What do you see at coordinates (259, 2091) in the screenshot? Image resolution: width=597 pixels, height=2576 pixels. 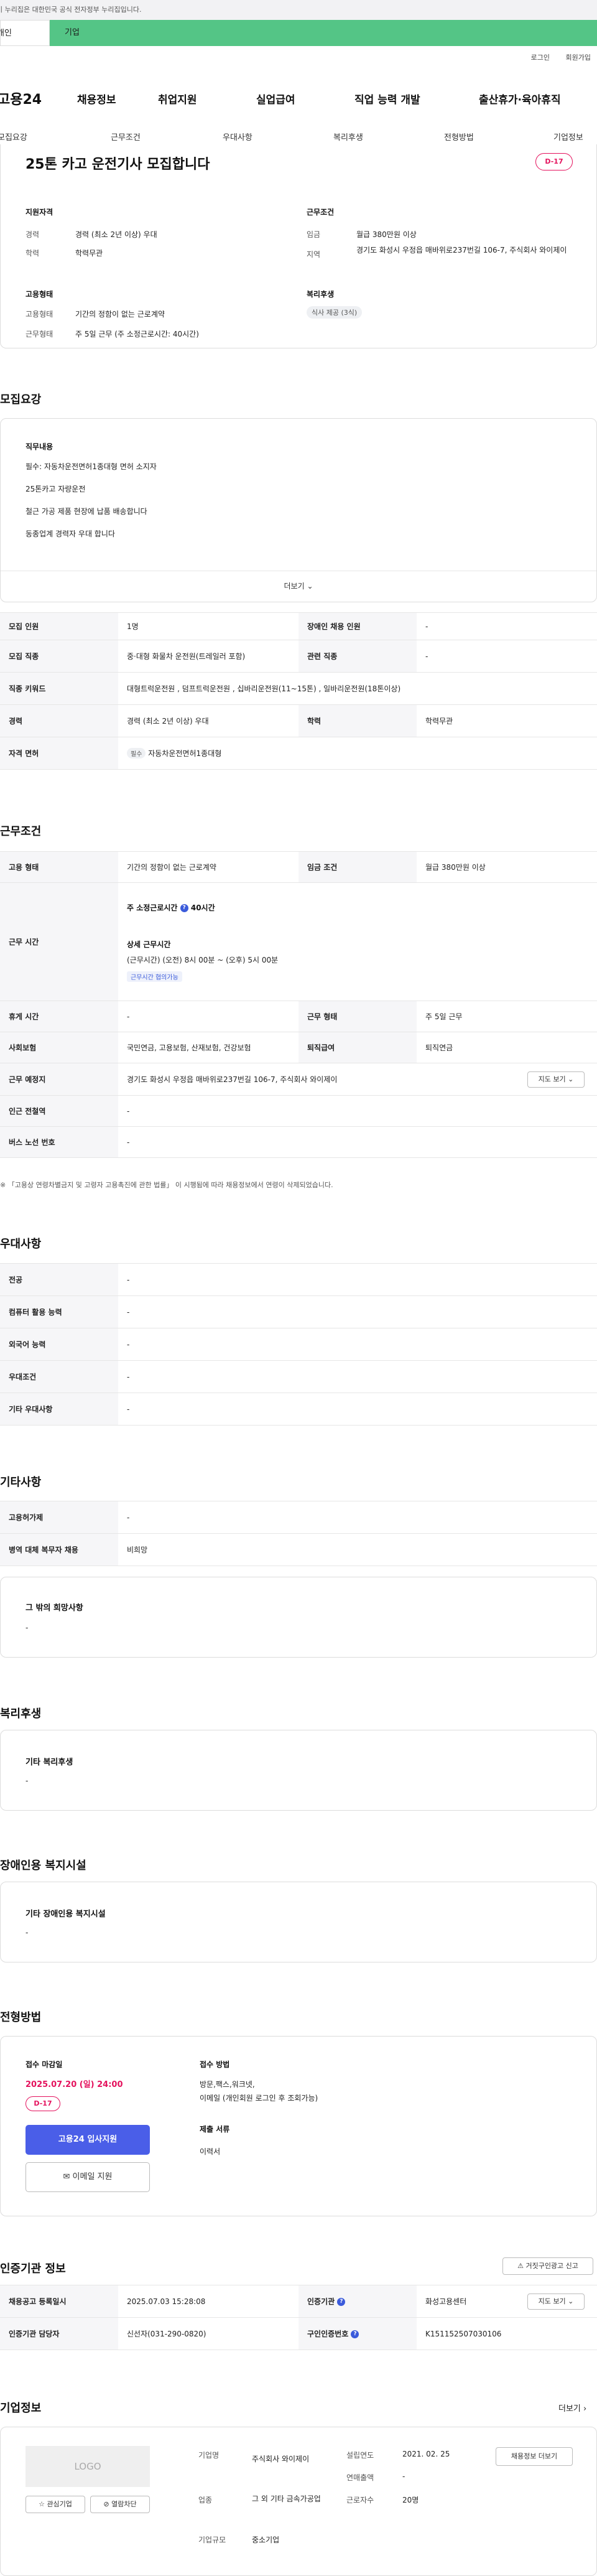 I see `method-value: 방문,팩스,워크넷, 이메일 (개인회원 로그인 후 조회가능)` at bounding box center [259, 2091].